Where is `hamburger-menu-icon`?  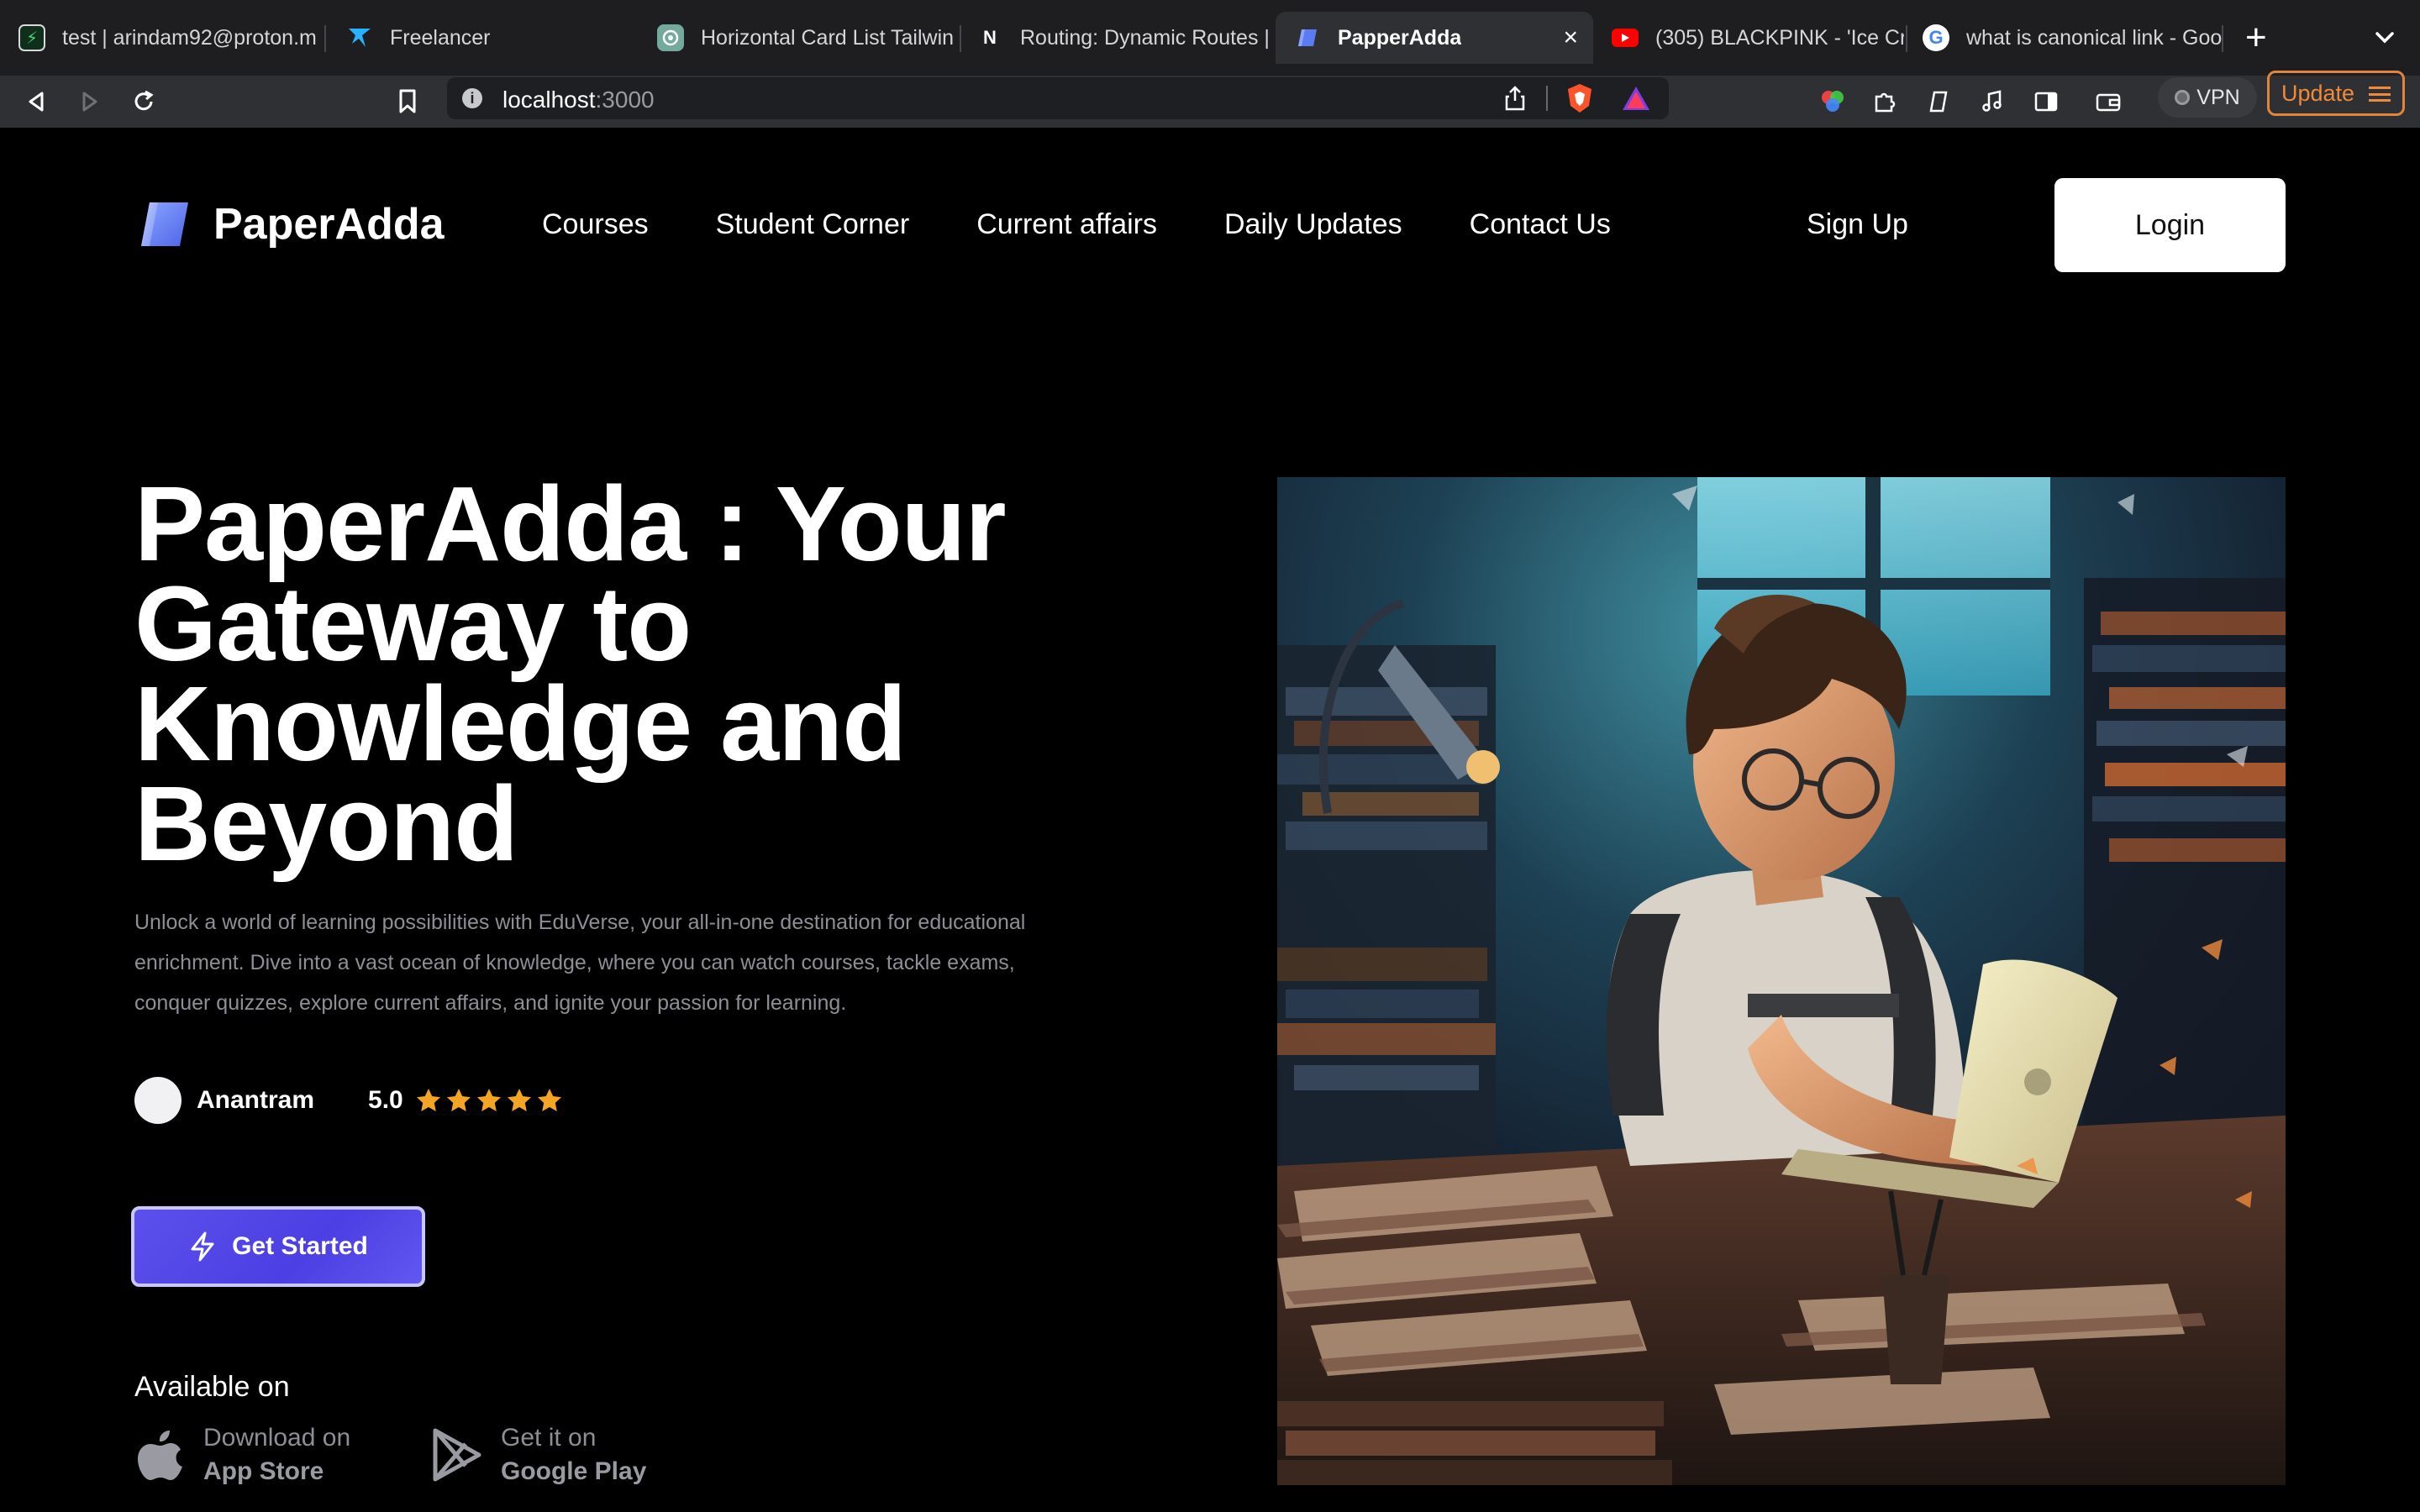
hamburger-menu-icon is located at coordinates (2380, 94).